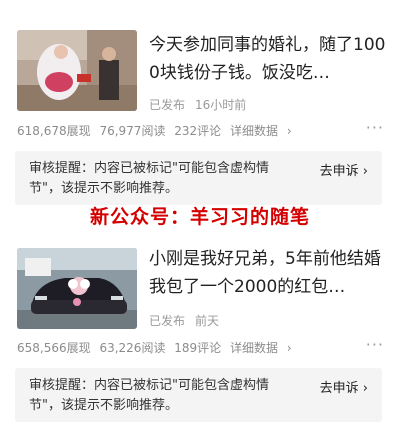  Describe the element at coordinates (198, 131) in the screenshot. I see `comments-count: 232评论` at that location.